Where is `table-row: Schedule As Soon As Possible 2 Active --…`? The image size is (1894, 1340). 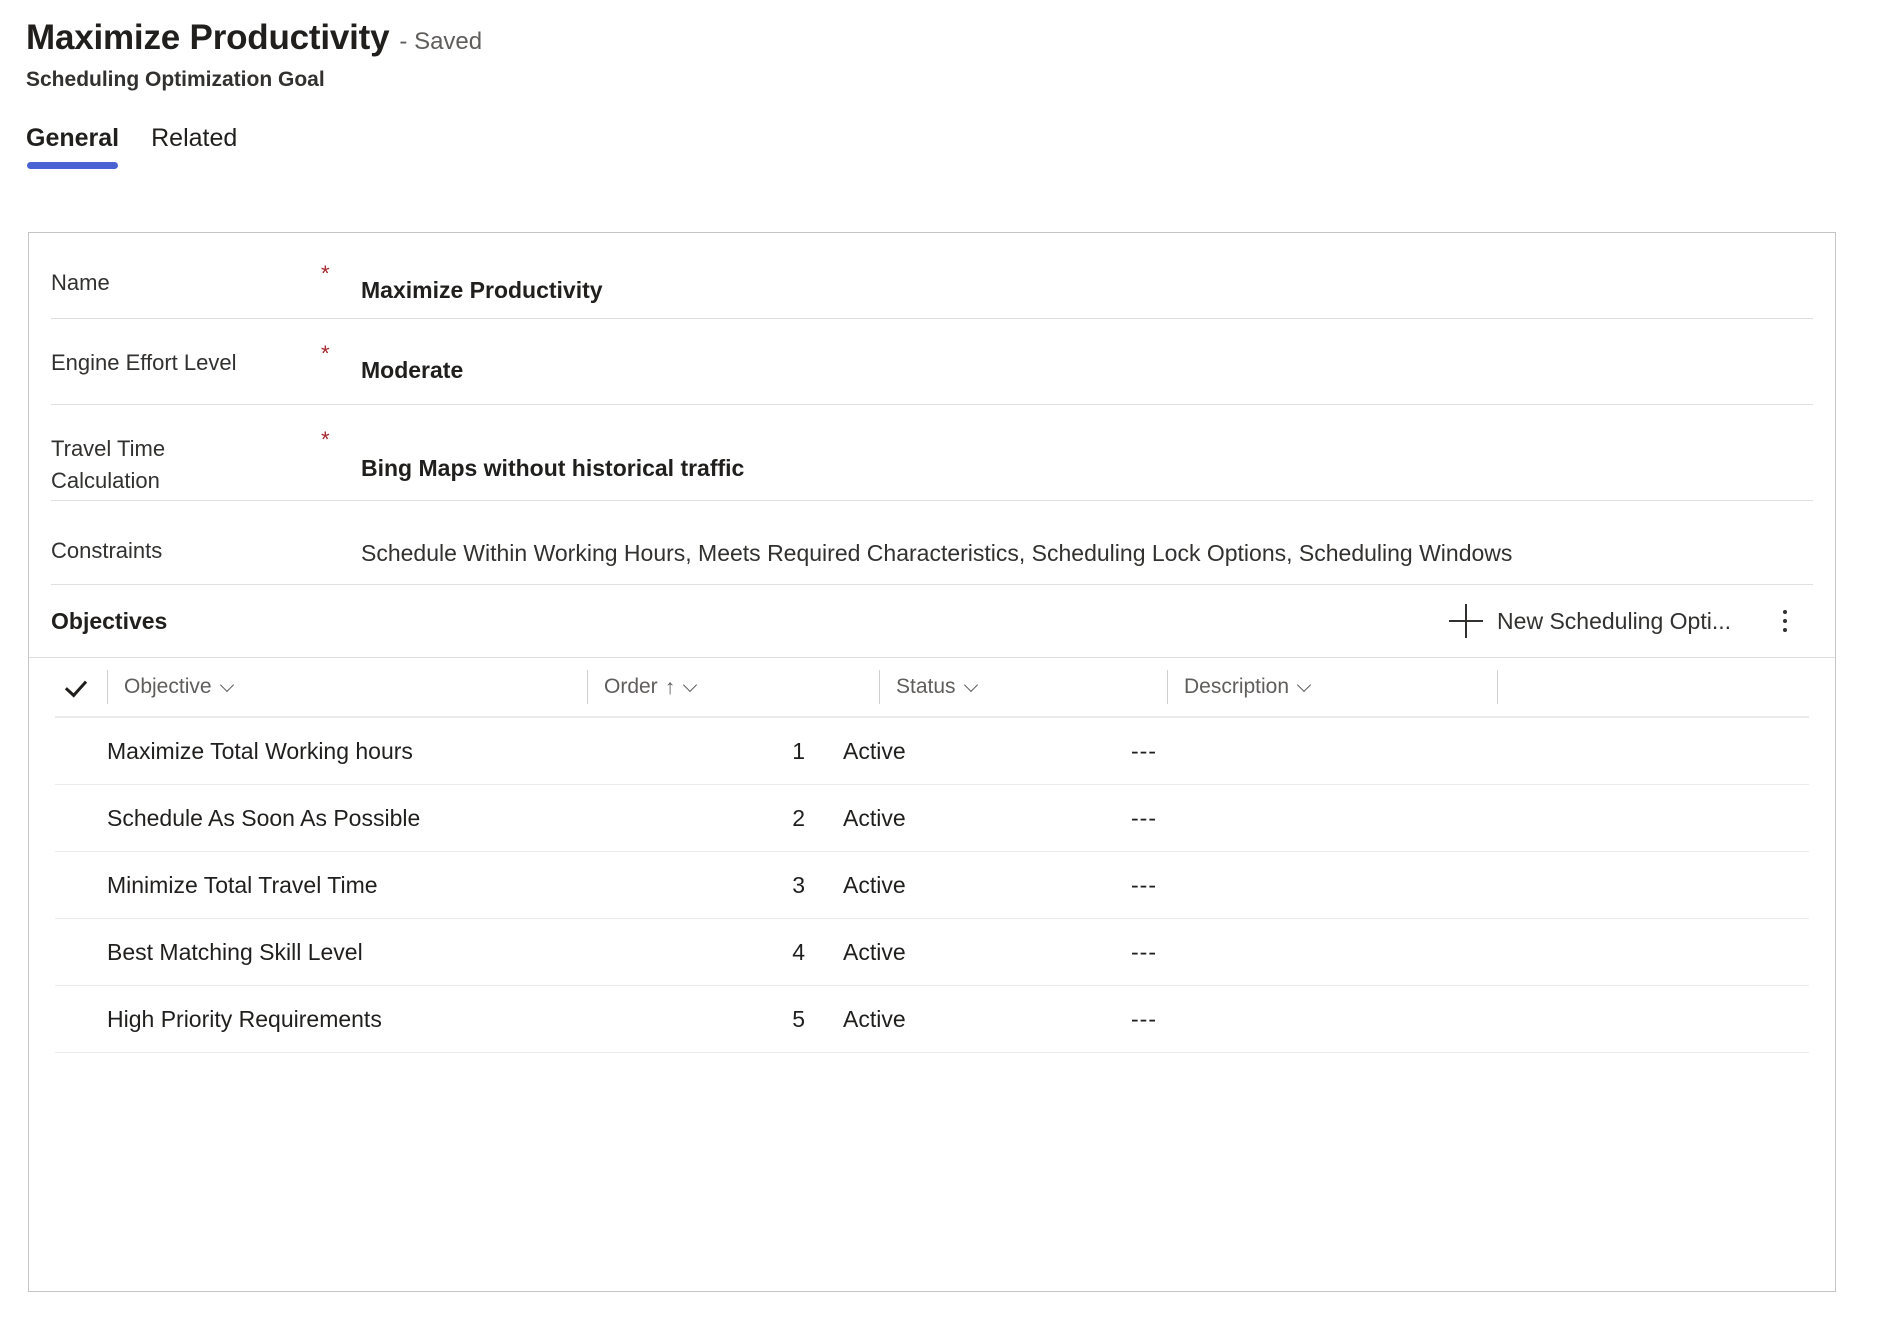
table-row: Schedule As Soon As Possible 2 Active --… is located at coordinates (932, 818).